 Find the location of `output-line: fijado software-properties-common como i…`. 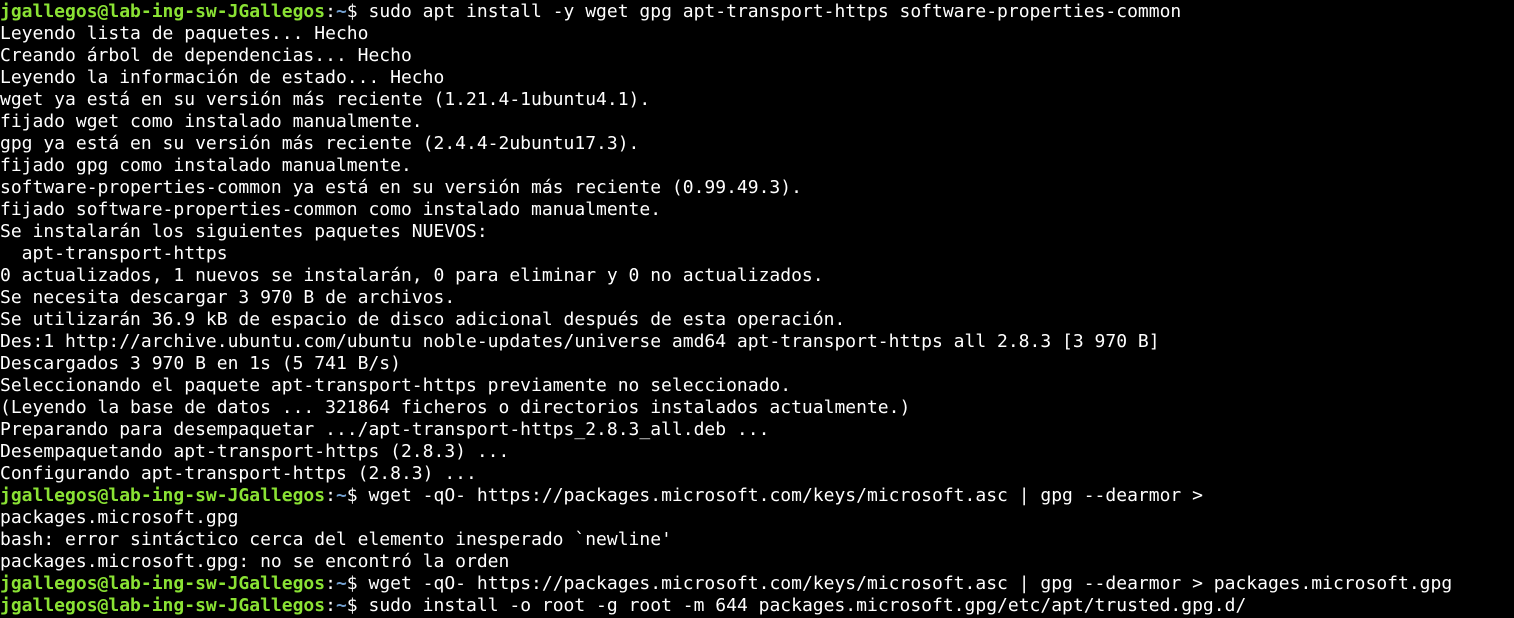

output-line: fijado software-properties-common como i… is located at coordinates (331, 209).